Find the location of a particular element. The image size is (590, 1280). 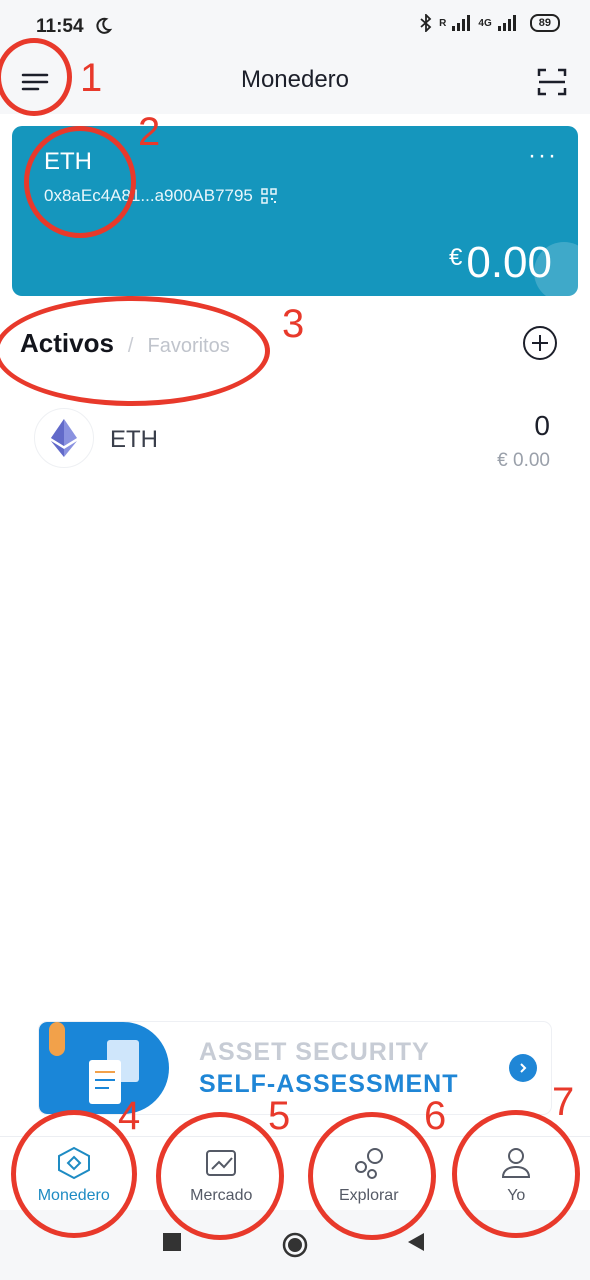

asset-amount: 0 is located at coordinates (542, 425).